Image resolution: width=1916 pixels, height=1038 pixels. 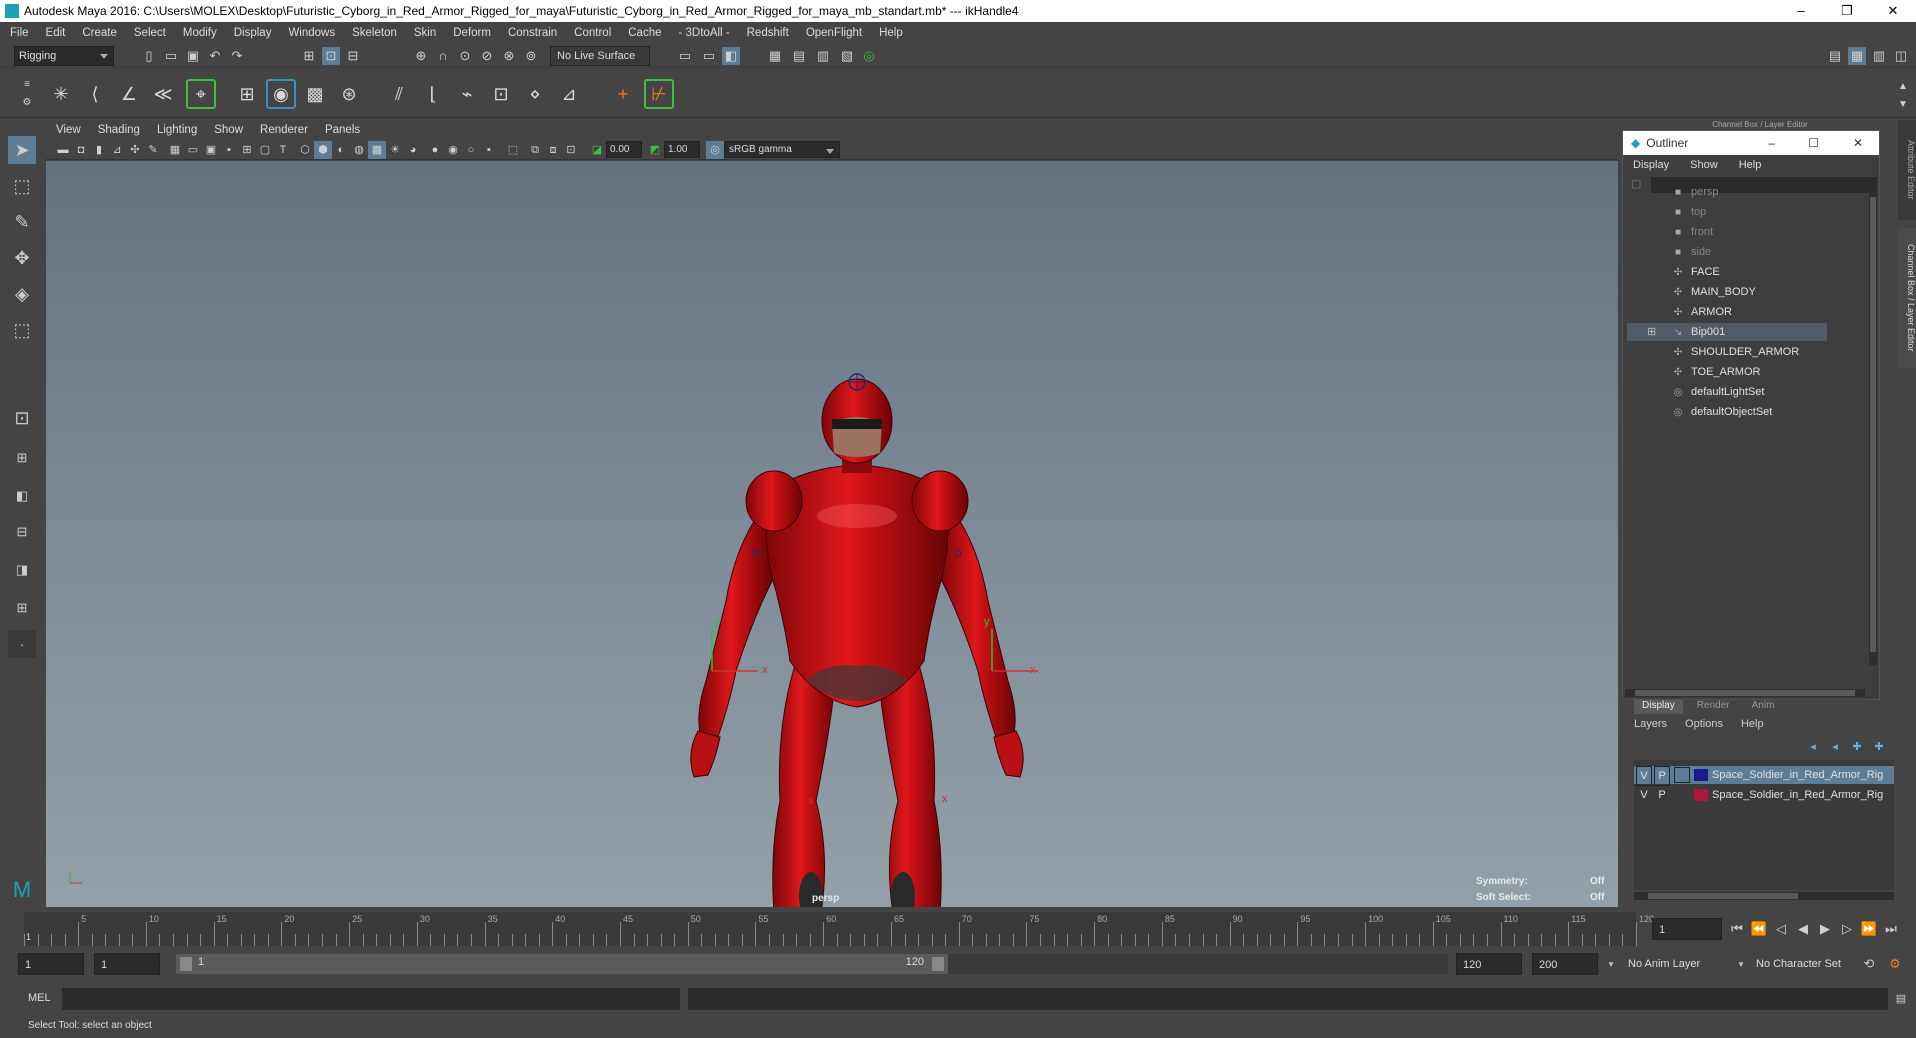 I want to click on image-plane-icon: ⊿, so click(x=117, y=150).